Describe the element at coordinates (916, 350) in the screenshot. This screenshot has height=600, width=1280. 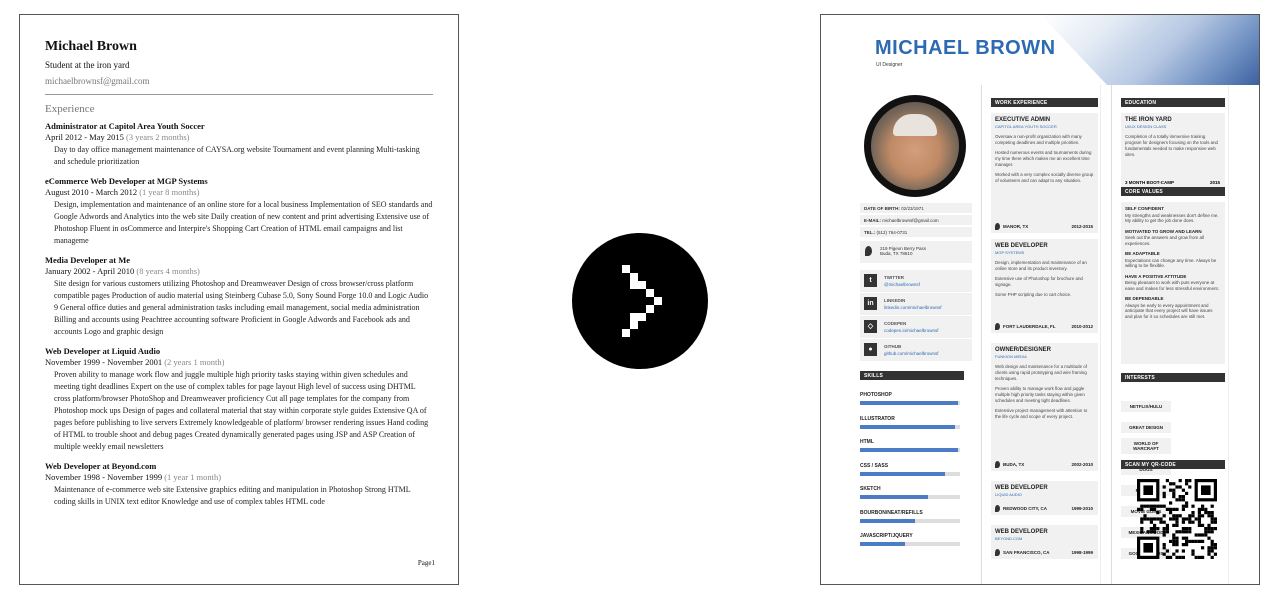
I see `social-github: ● GITHUB github.com/michaelbrownsf` at that location.